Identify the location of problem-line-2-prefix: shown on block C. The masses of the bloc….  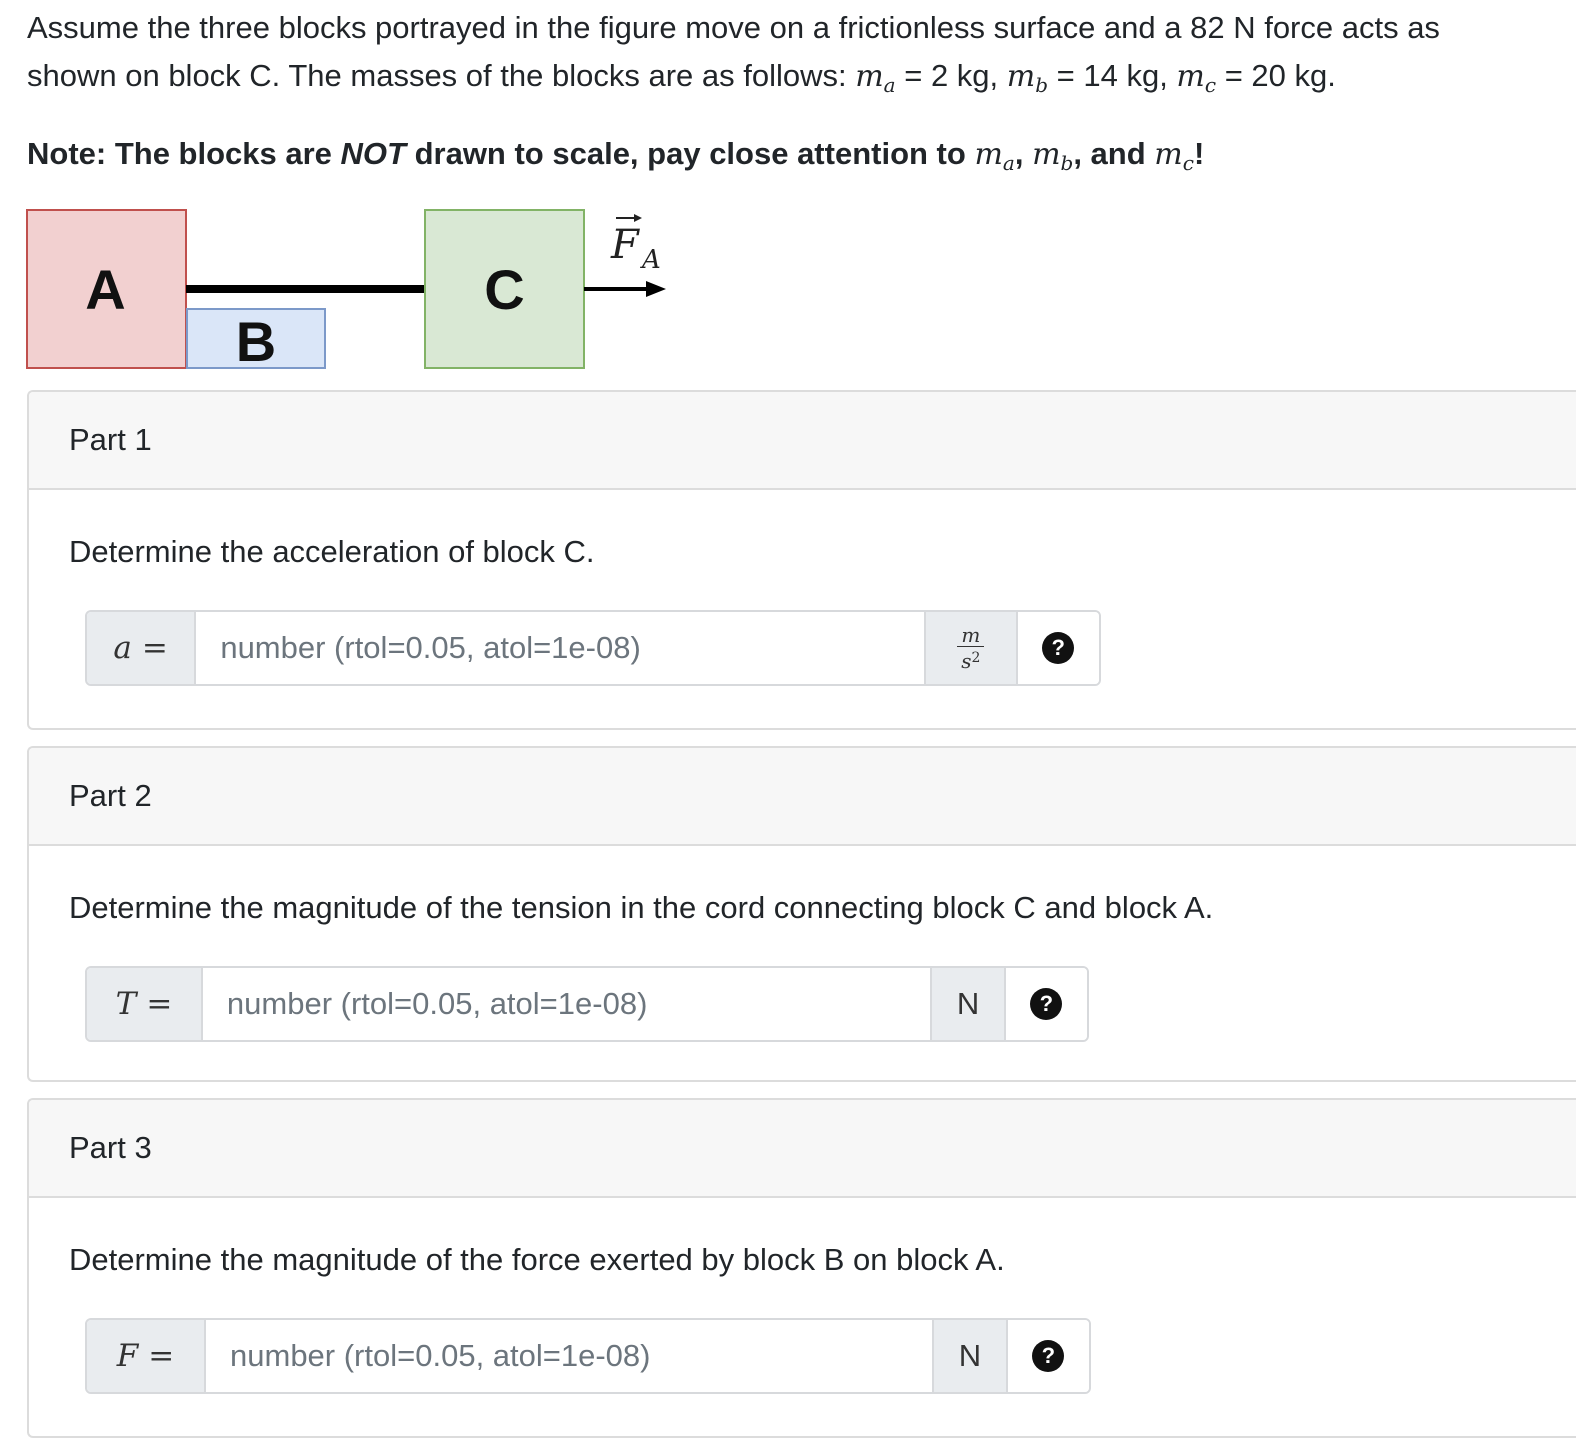
(441, 75).